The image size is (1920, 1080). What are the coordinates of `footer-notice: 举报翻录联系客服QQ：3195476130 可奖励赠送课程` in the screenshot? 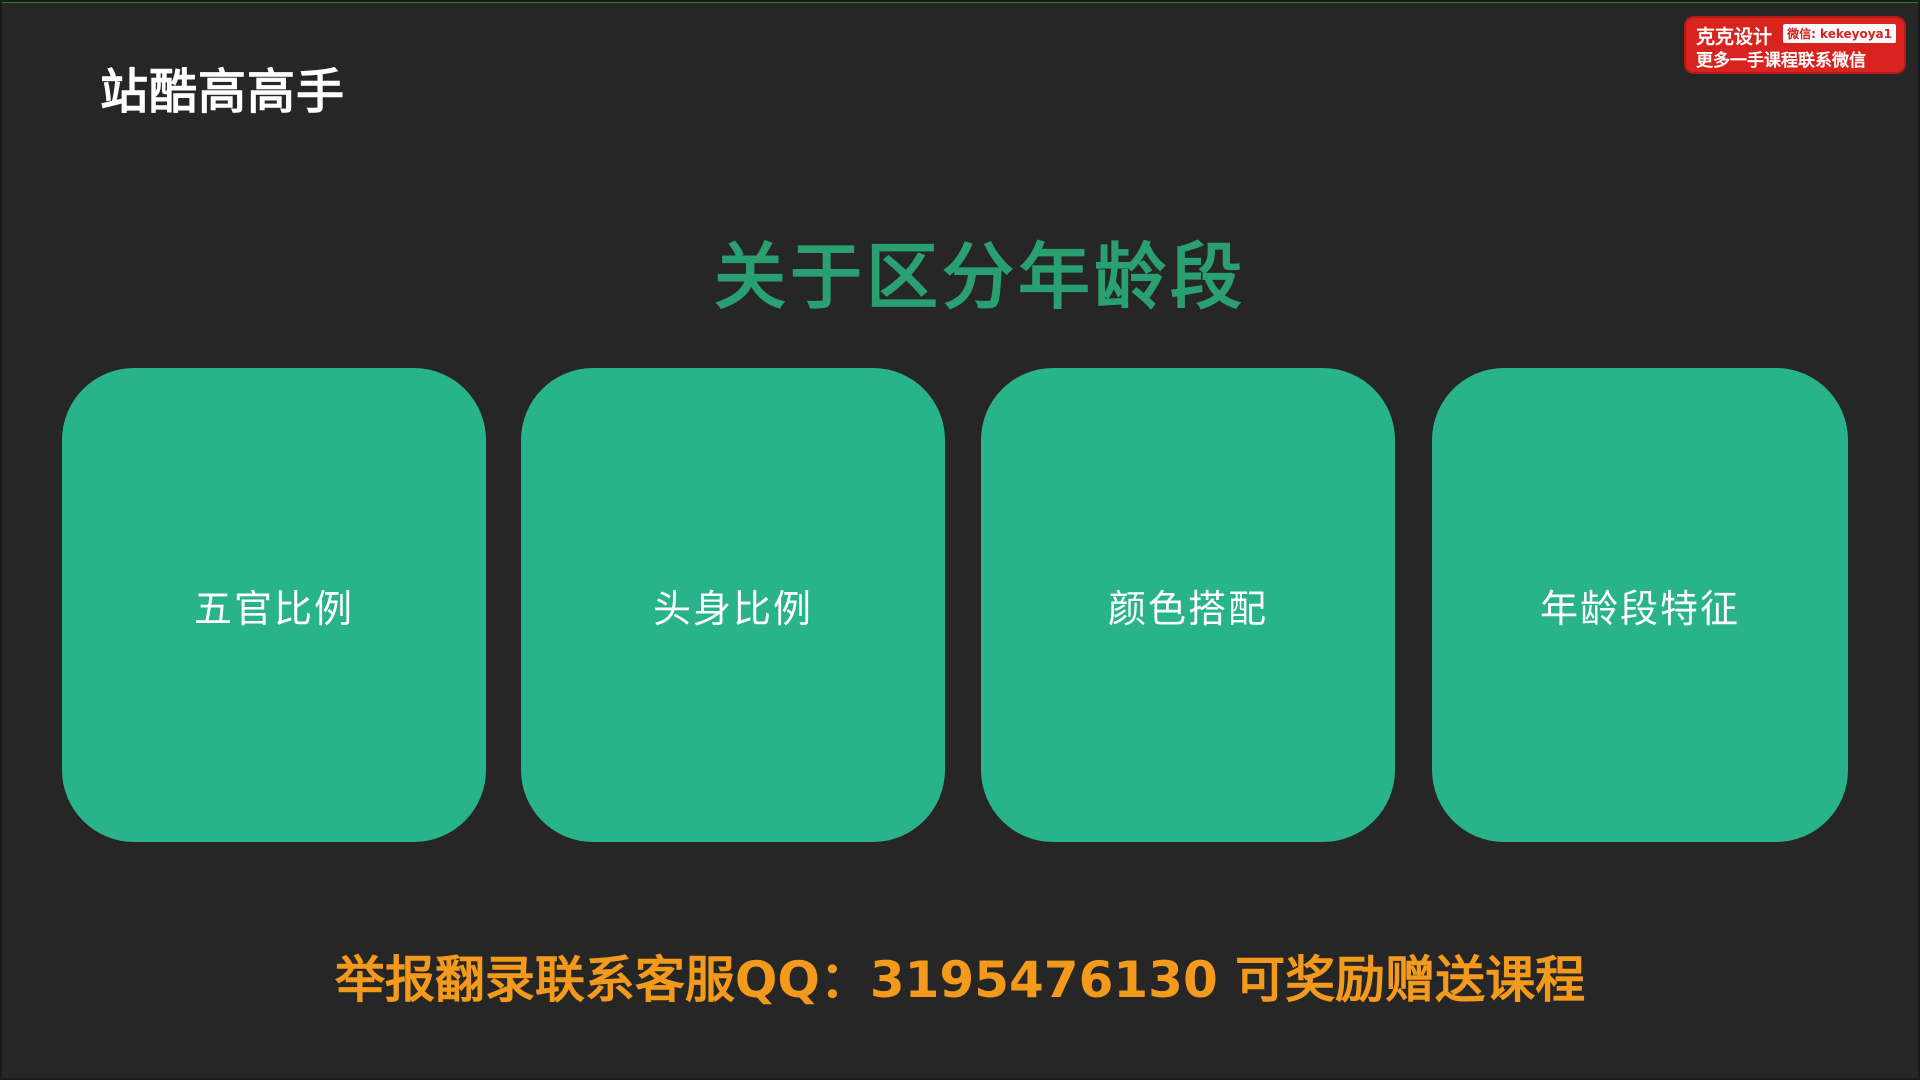 It's located at (960, 980).